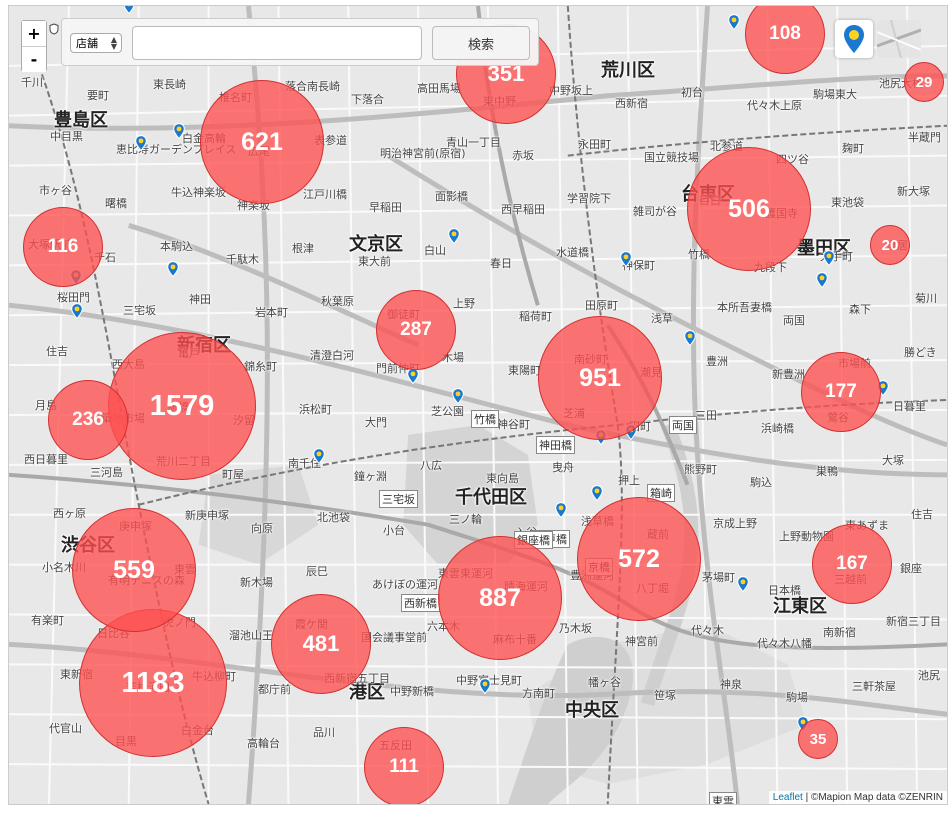 The image size is (952, 813). I want to click on cluster-marker-167: 167, so click(852, 564).